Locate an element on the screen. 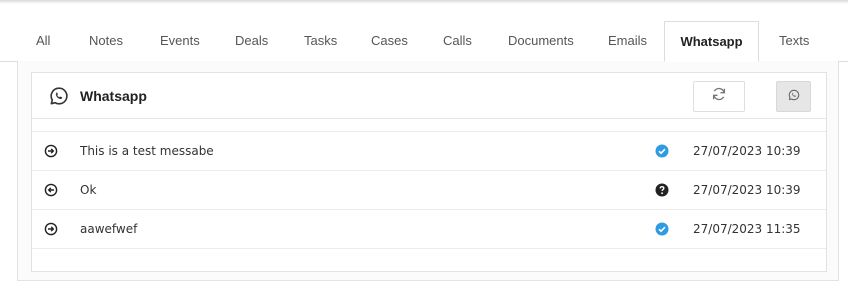 The width and height of the screenshot is (848, 281). top-shadow is located at coordinates (424, 2).